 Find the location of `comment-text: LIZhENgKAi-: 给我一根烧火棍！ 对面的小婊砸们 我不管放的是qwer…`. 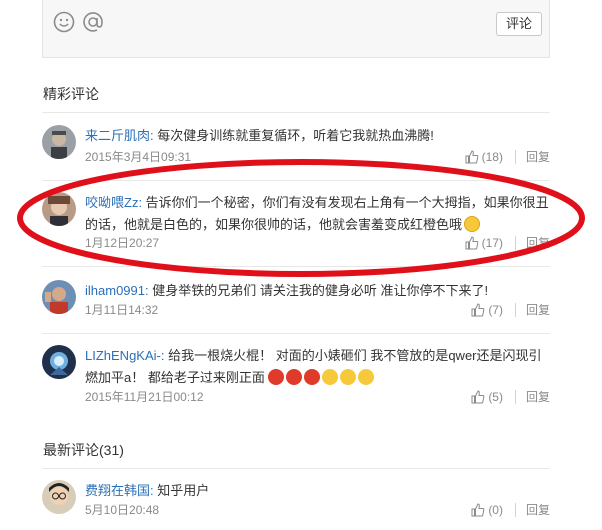

comment-text: LIZhENgKAi-: 给我一根烧火棍！ 对面的小婊砸们 我不管放的是qwer… is located at coordinates (313, 366).